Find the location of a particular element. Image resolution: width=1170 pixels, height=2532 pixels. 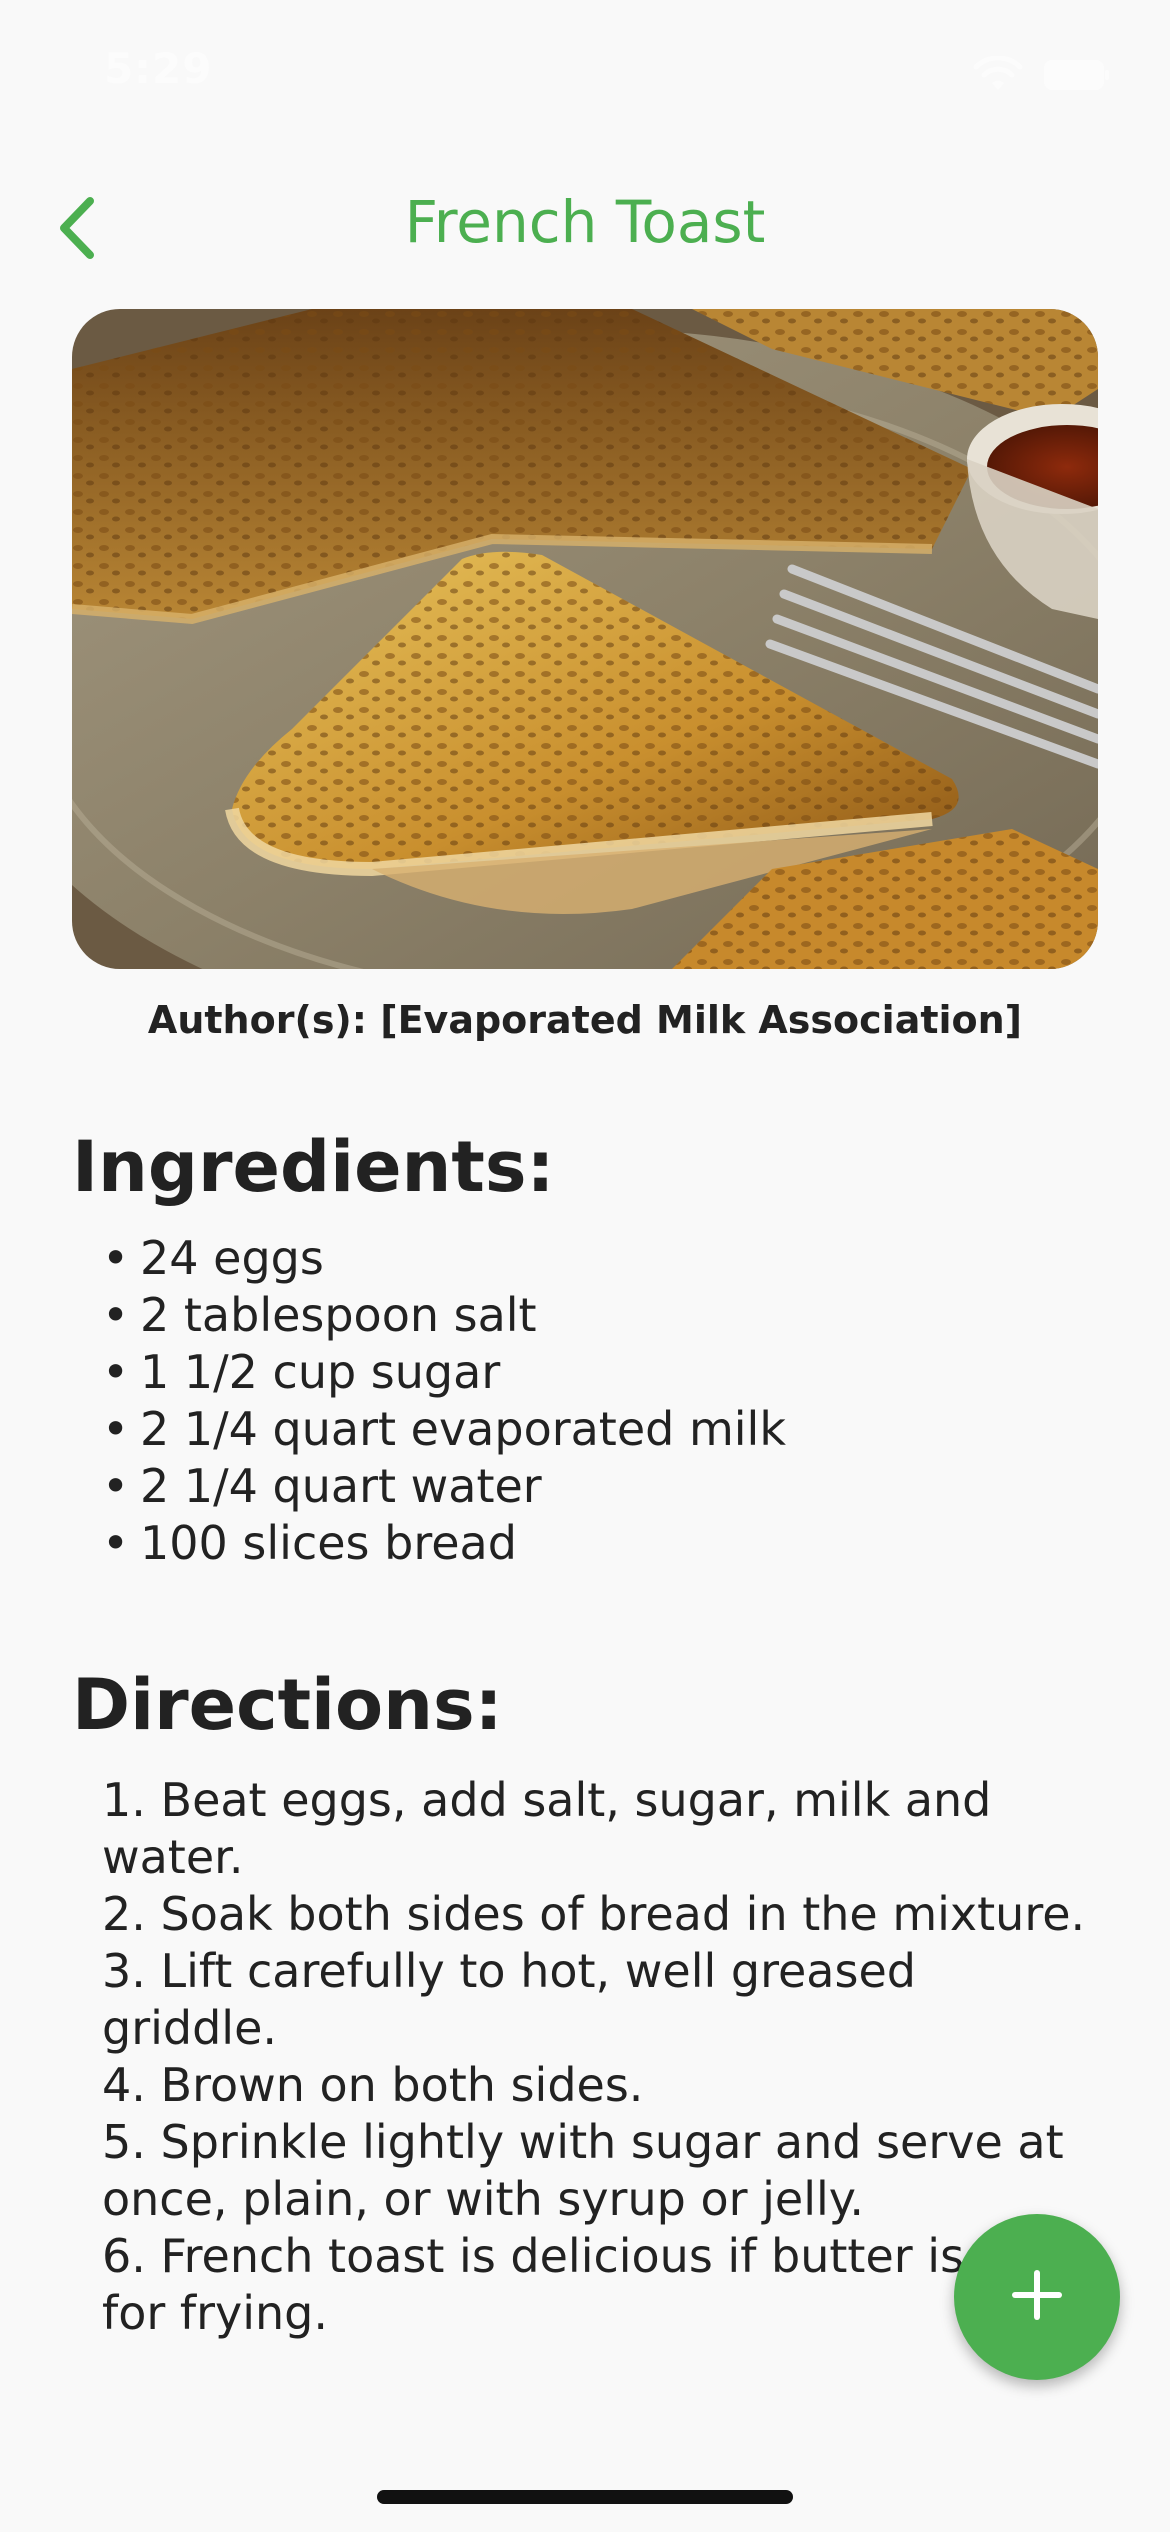

navigation-bar: French Toast is located at coordinates (585, 225).